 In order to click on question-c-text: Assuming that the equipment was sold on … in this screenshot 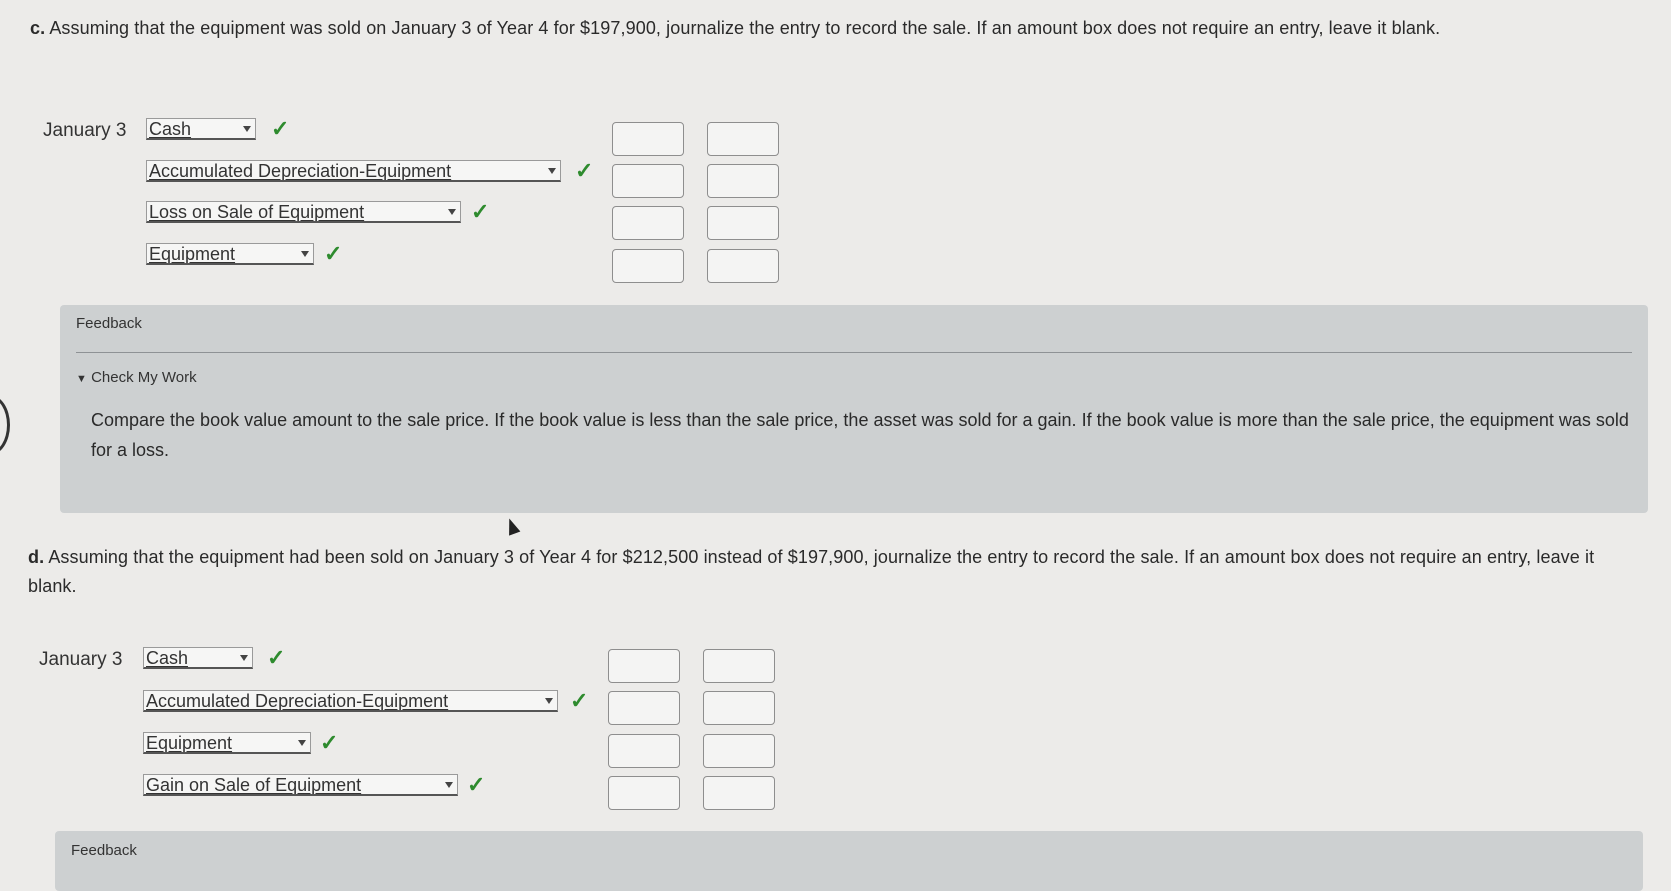, I will do `click(745, 28)`.